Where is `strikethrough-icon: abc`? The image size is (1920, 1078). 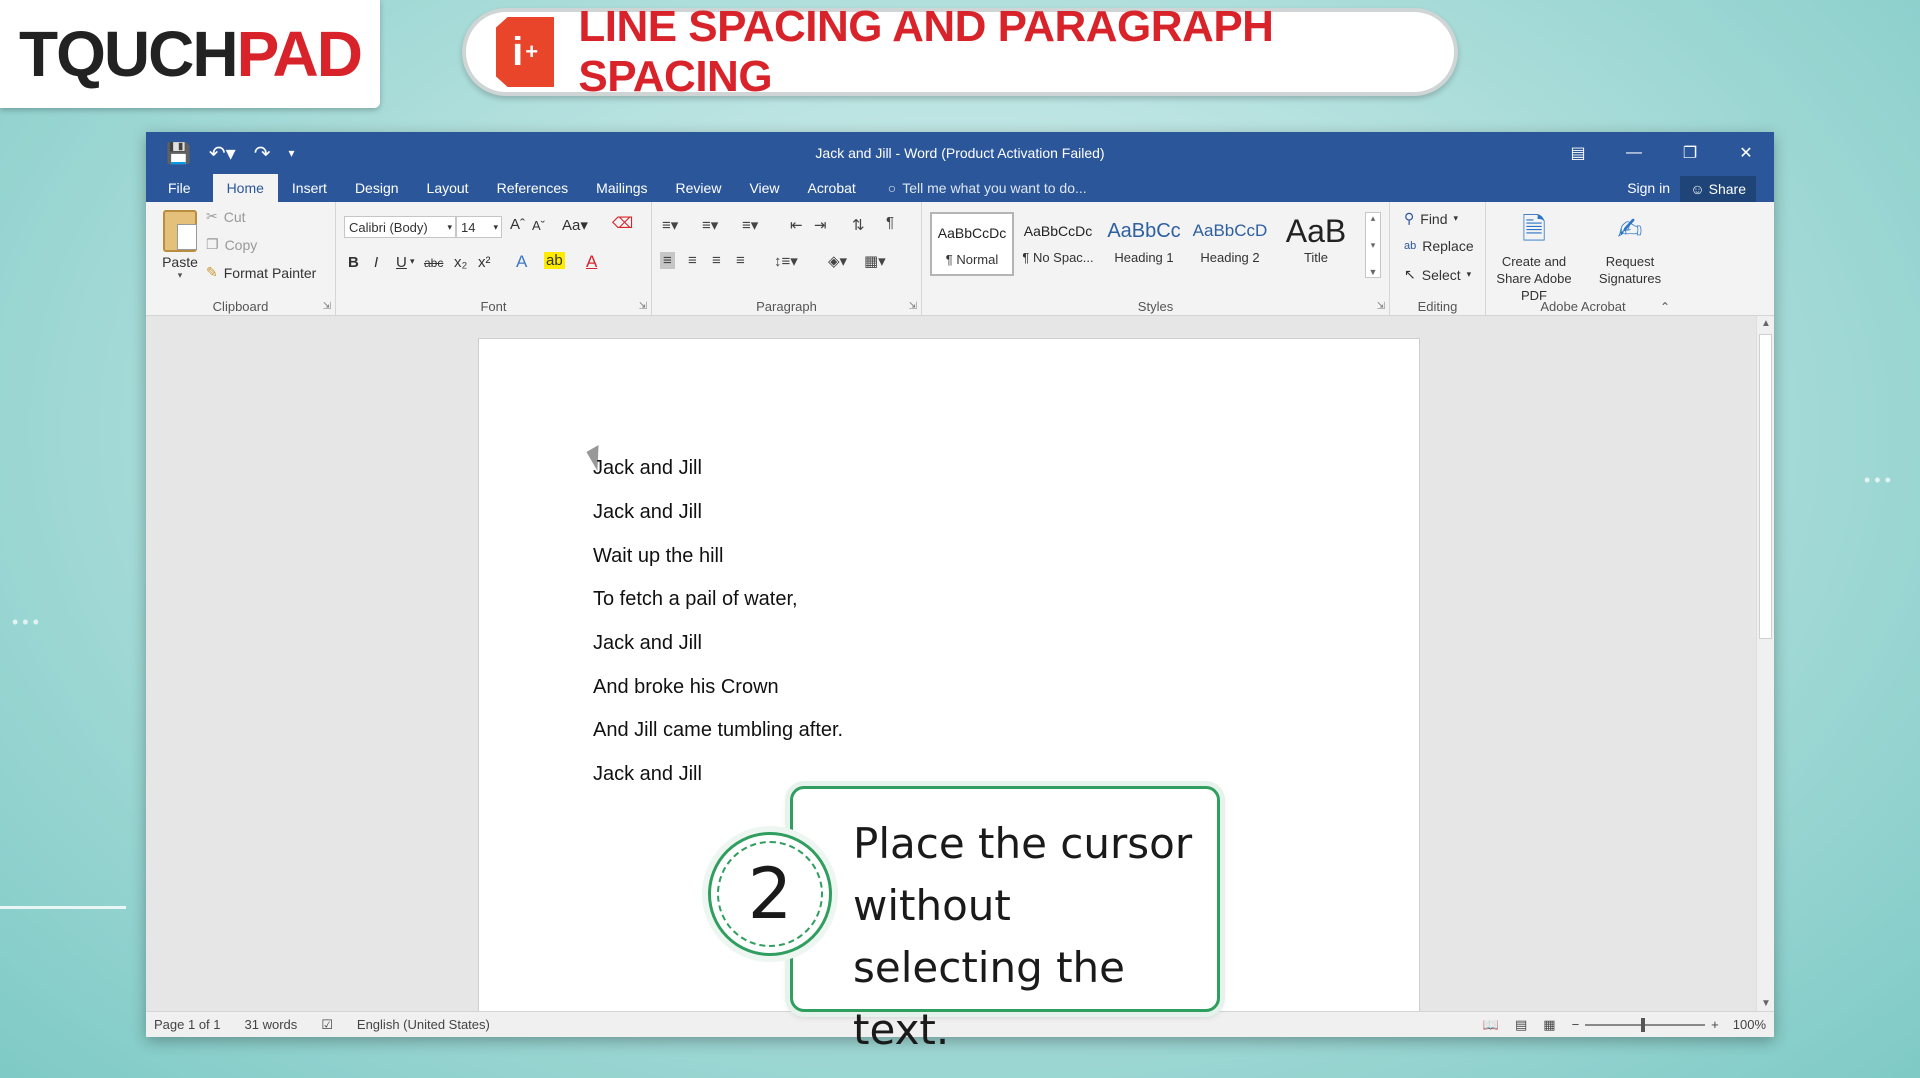 strikethrough-icon: abc is located at coordinates (433, 263).